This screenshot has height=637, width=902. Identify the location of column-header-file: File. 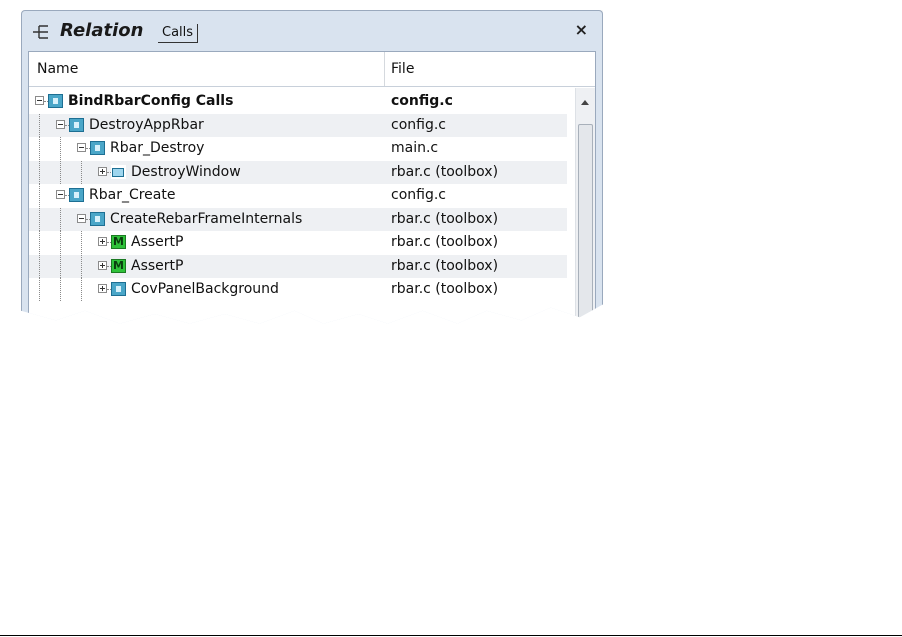
(402, 69).